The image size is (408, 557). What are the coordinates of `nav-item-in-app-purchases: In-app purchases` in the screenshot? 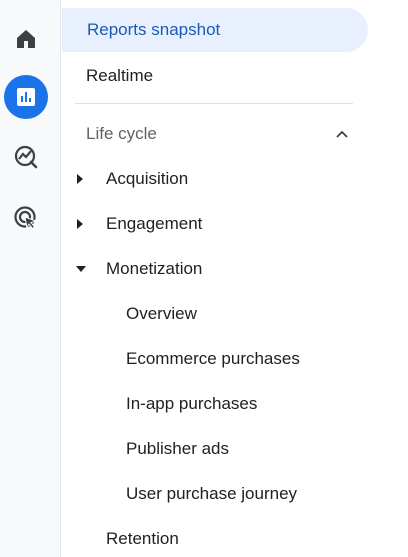 It's located at (191, 404).